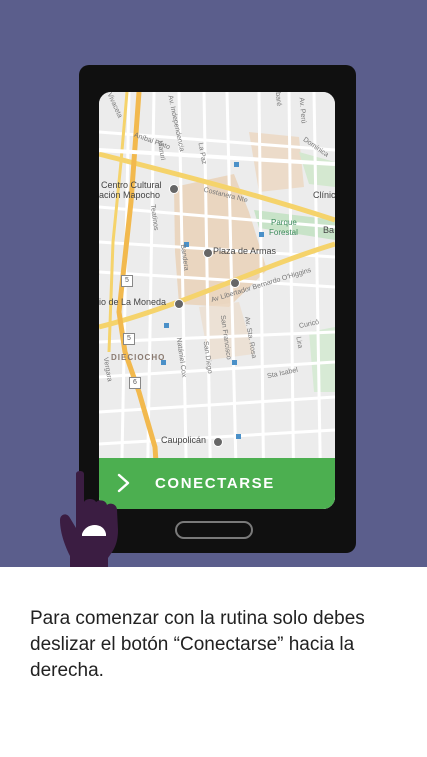  Describe the element at coordinates (329, 230) in the screenshot. I see `place-label: Ba` at that location.